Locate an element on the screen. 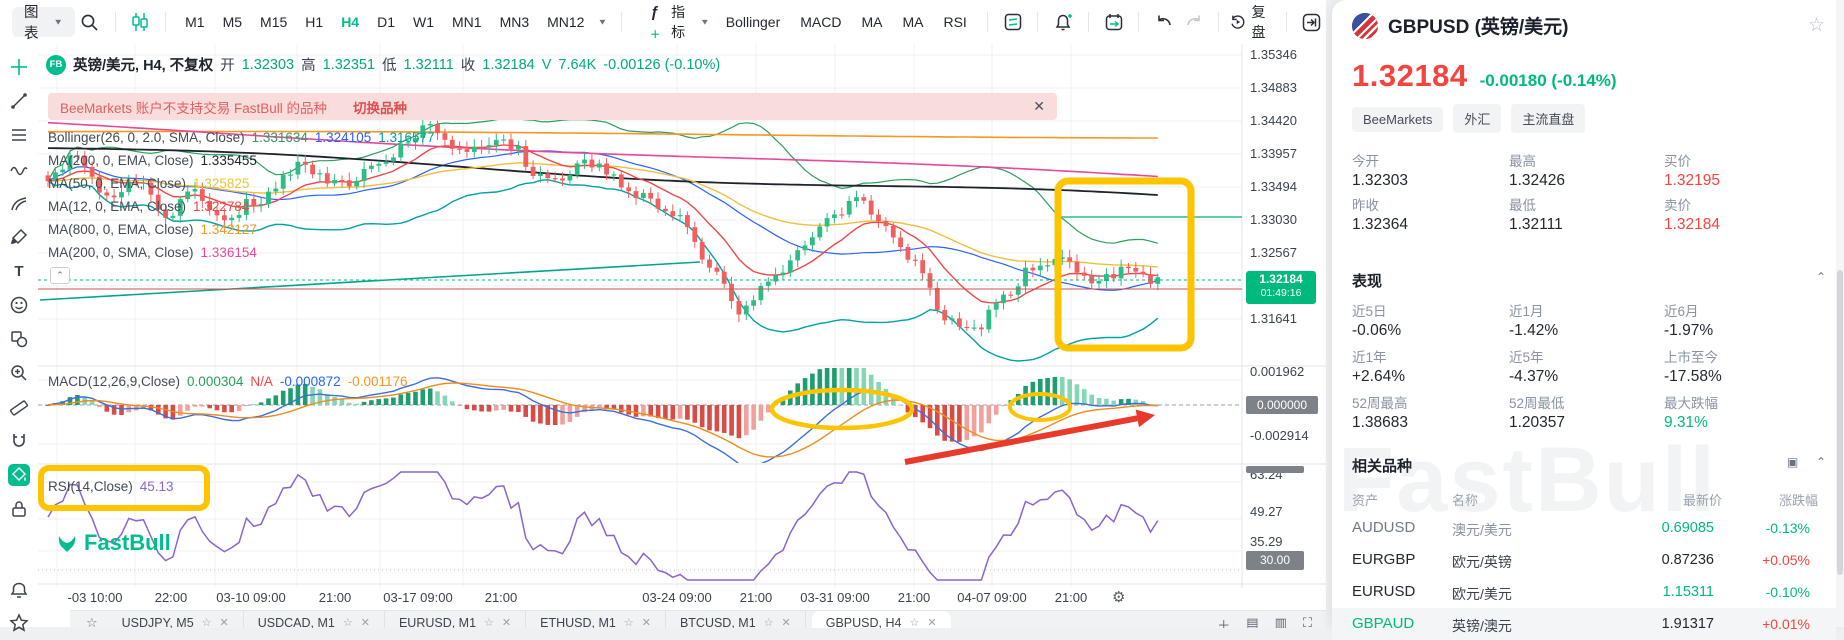 This screenshot has width=1844, height=640. redo-icon is located at coordinates (1194, 22).